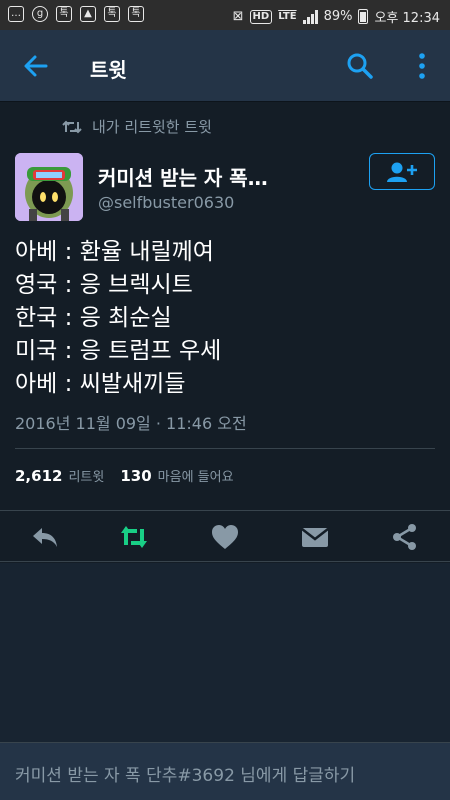  What do you see at coordinates (225, 66) in the screenshot?
I see `app-header: 트윗` at bounding box center [225, 66].